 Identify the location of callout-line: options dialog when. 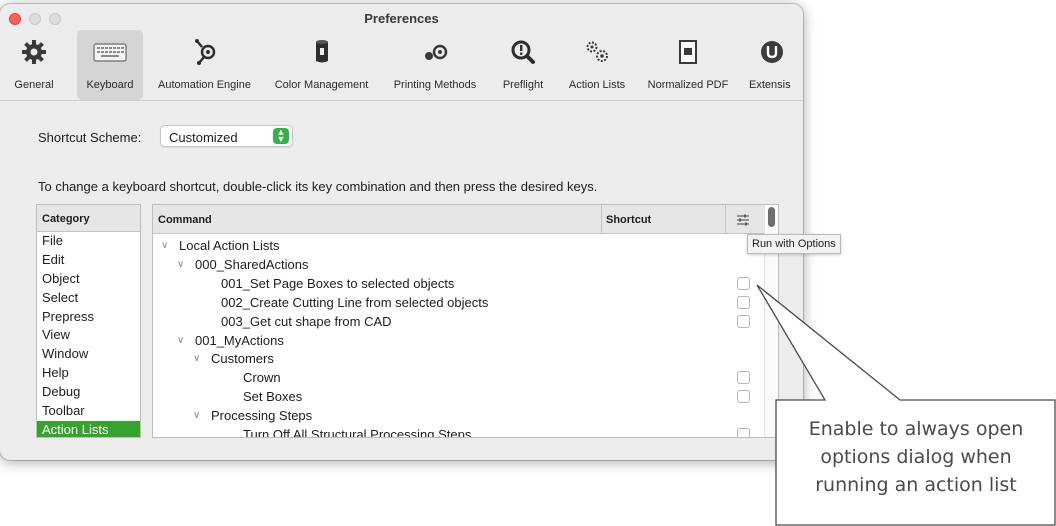
(916, 457).